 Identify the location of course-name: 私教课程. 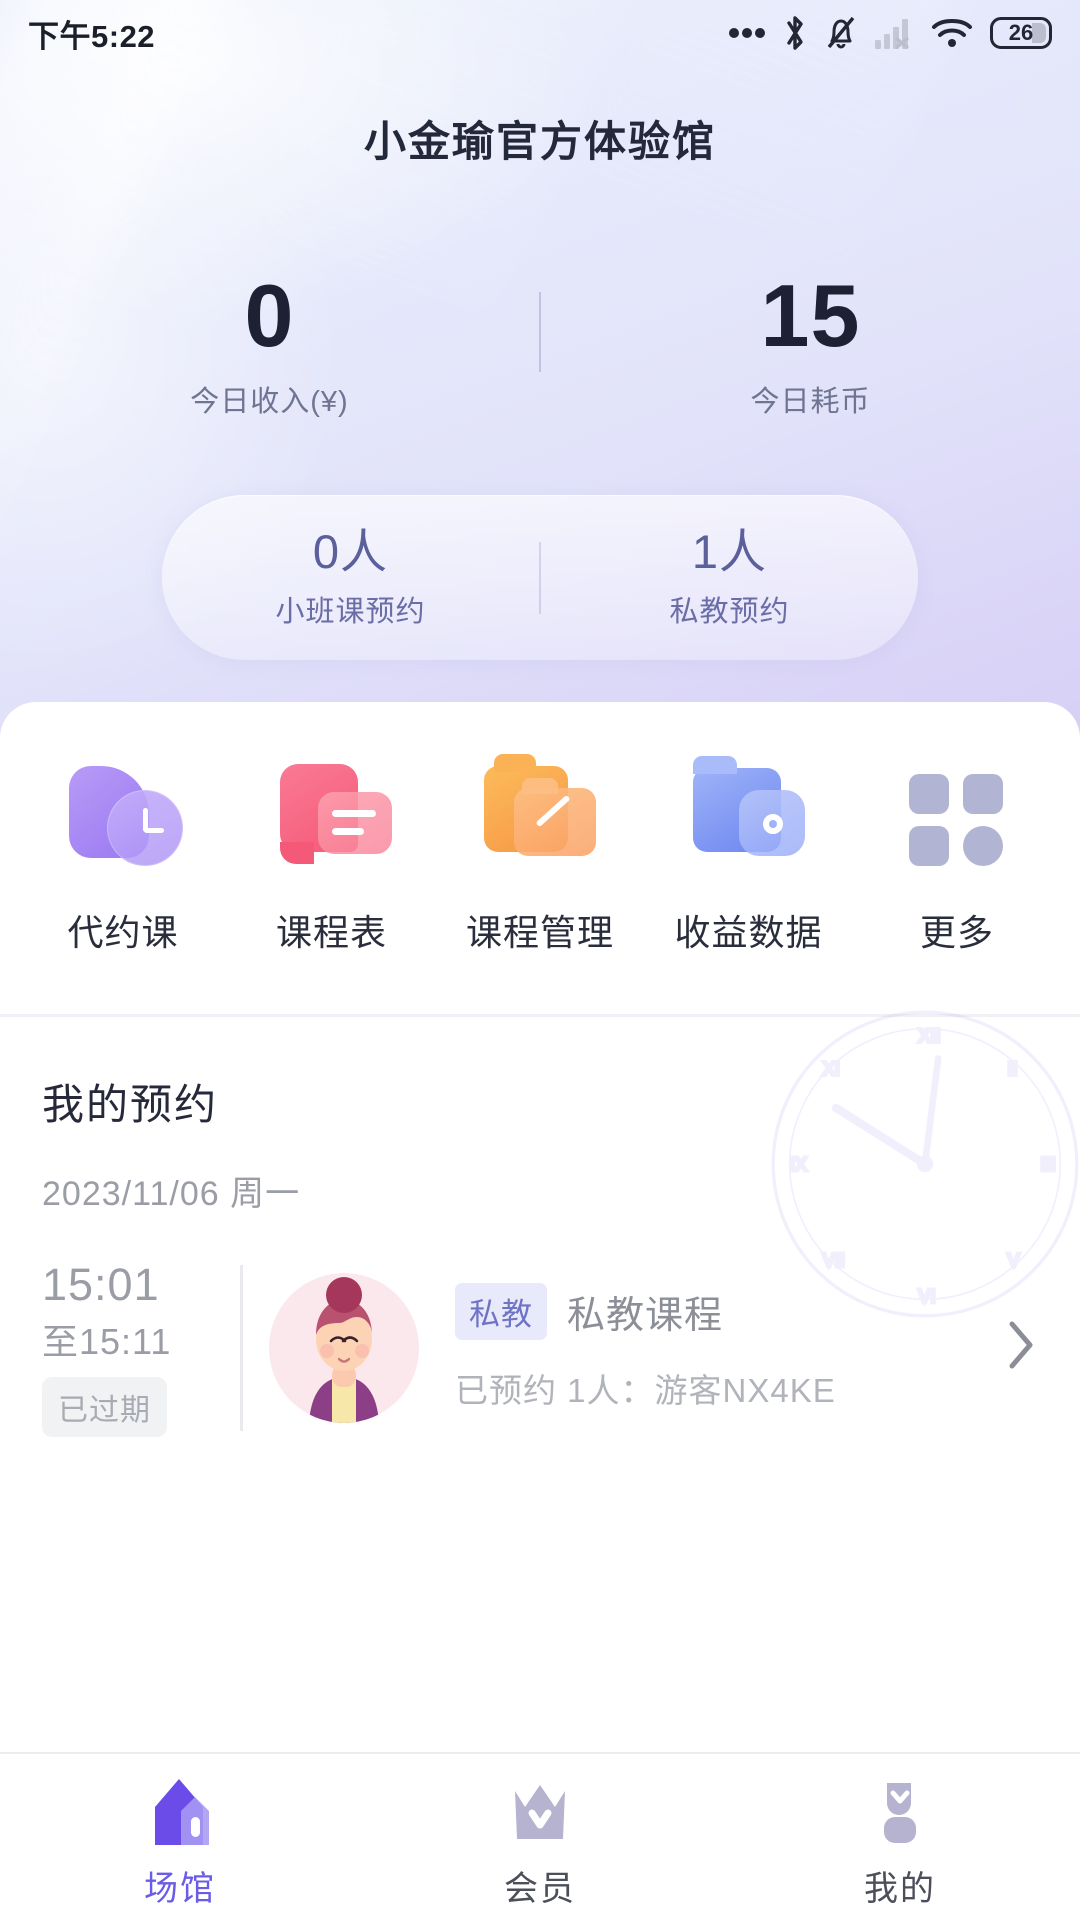
(645, 1316).